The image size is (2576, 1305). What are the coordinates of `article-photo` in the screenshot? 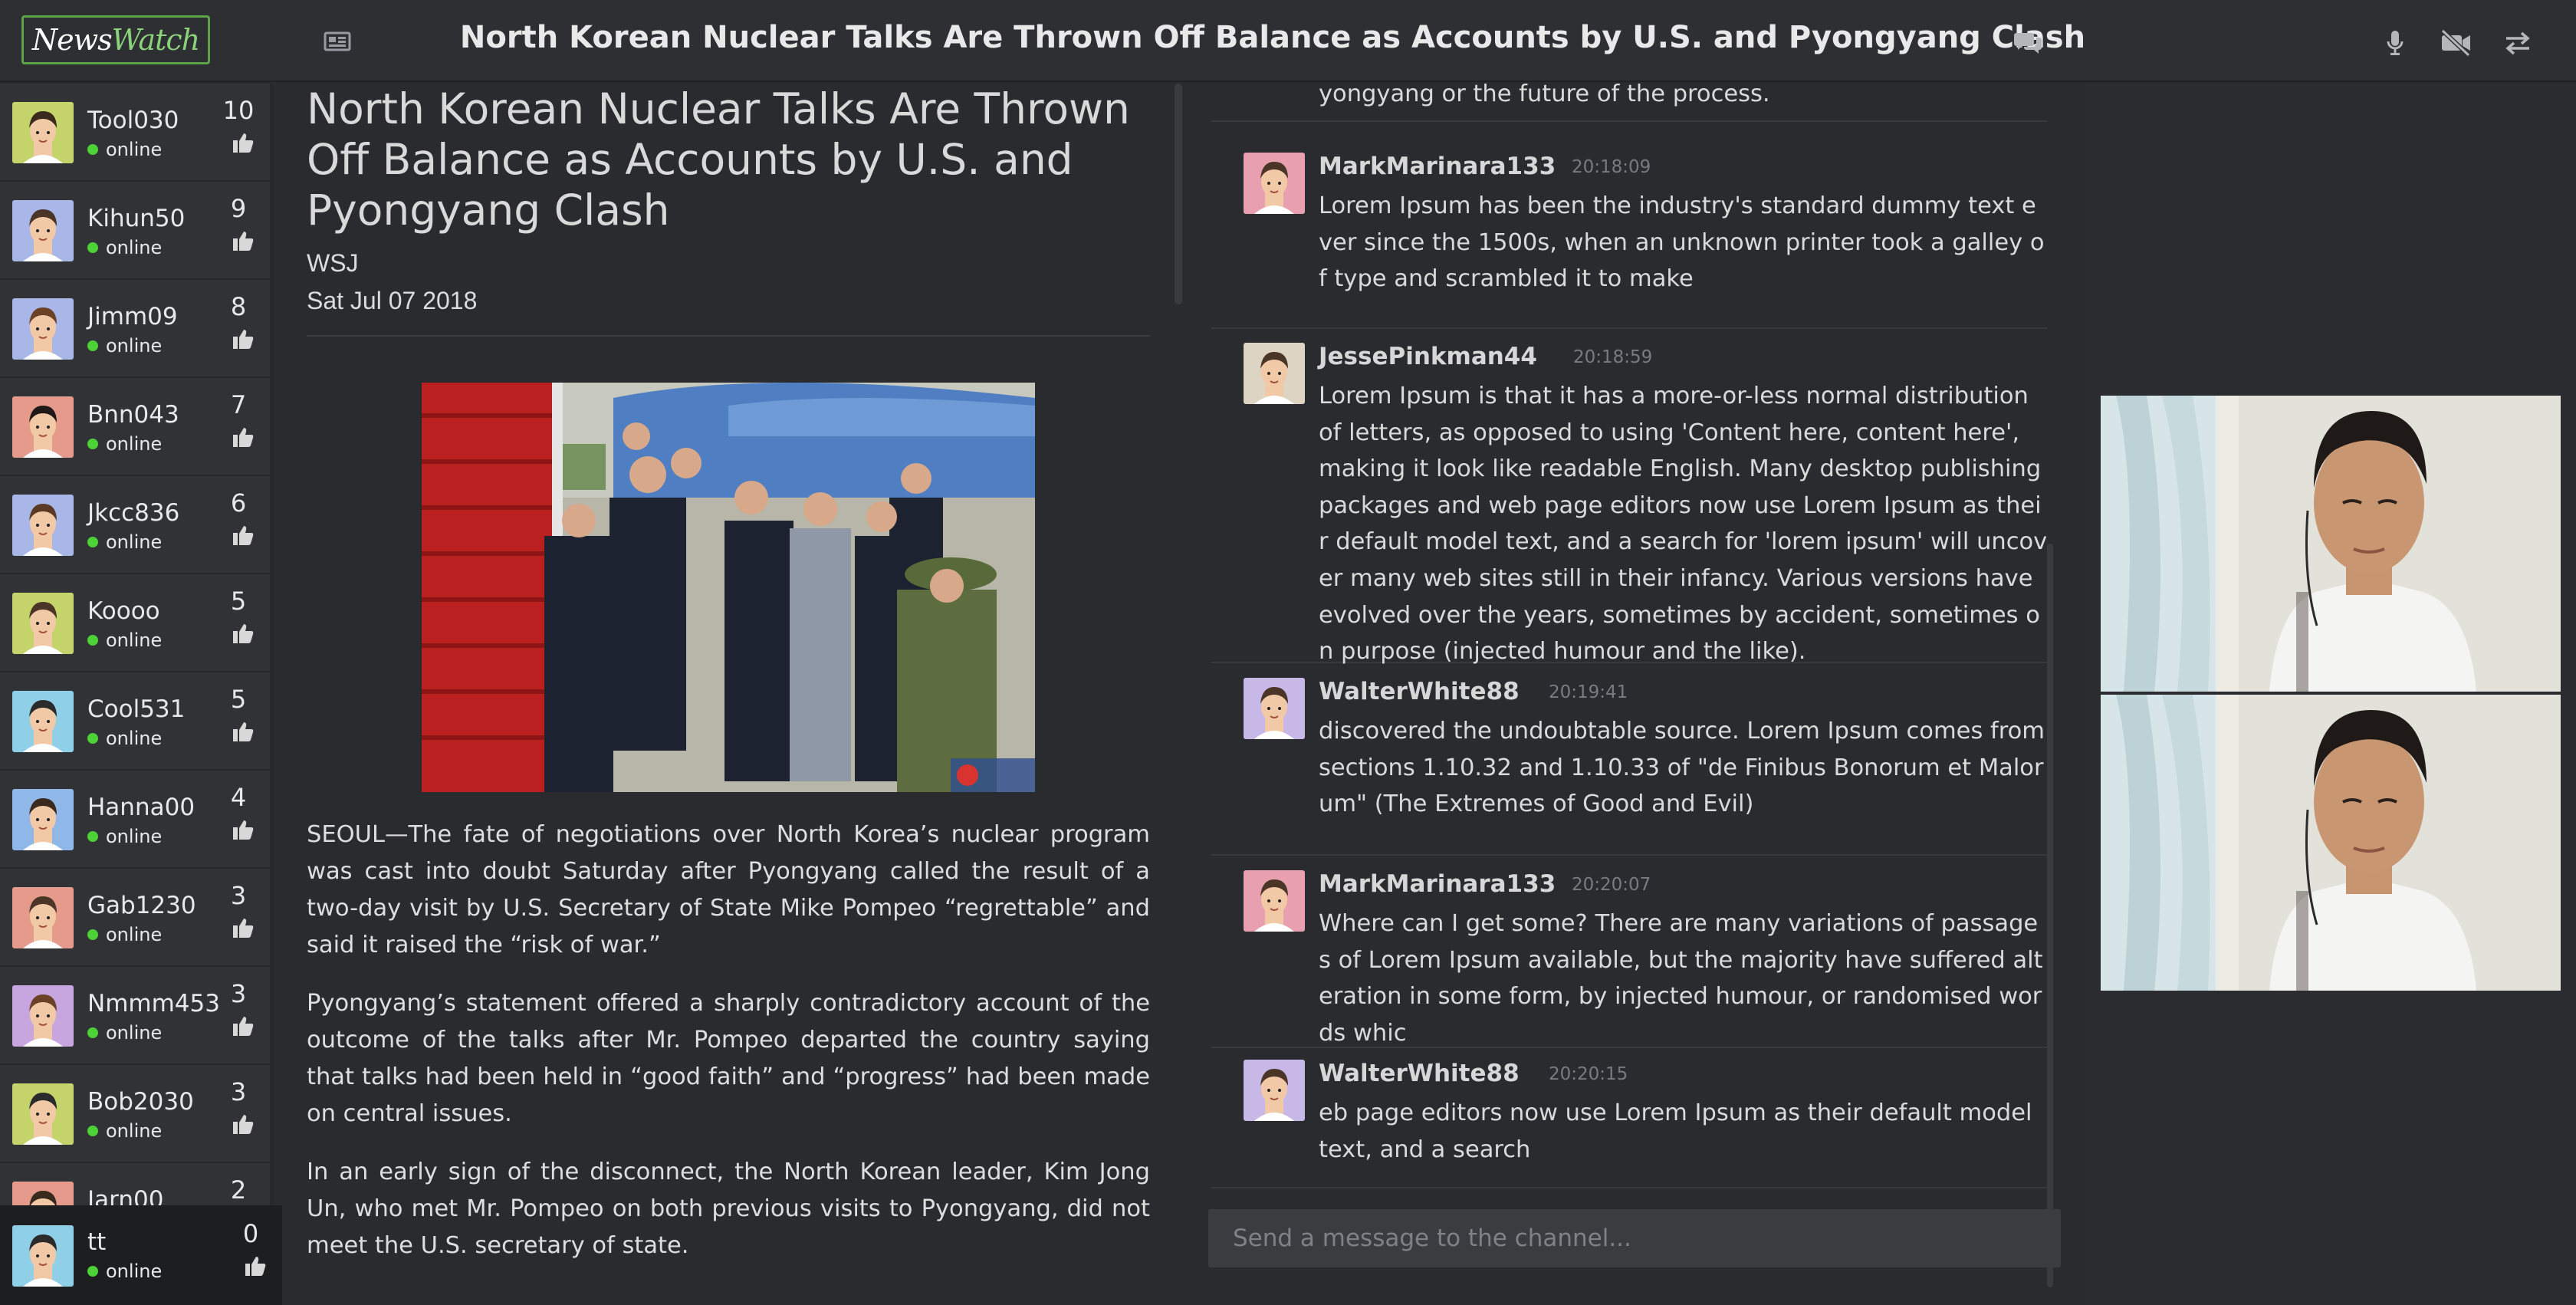 It's located at (729, 588).